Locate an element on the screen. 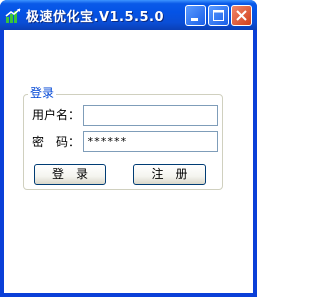 The width and height of the screenshot is (320, 297). window-title: 极速优化宝.V1.5.5.0 is located at coordinates (95, 17).